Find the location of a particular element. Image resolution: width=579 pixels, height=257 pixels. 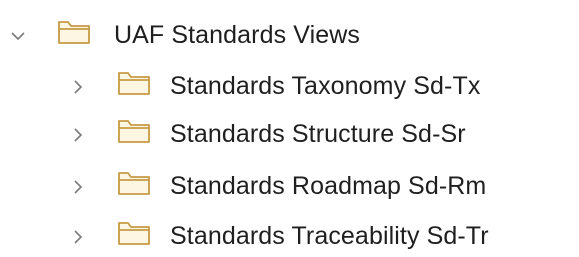

tree-node-label: Standards Structure Sd-Sr is located at coordinates (318, 134).